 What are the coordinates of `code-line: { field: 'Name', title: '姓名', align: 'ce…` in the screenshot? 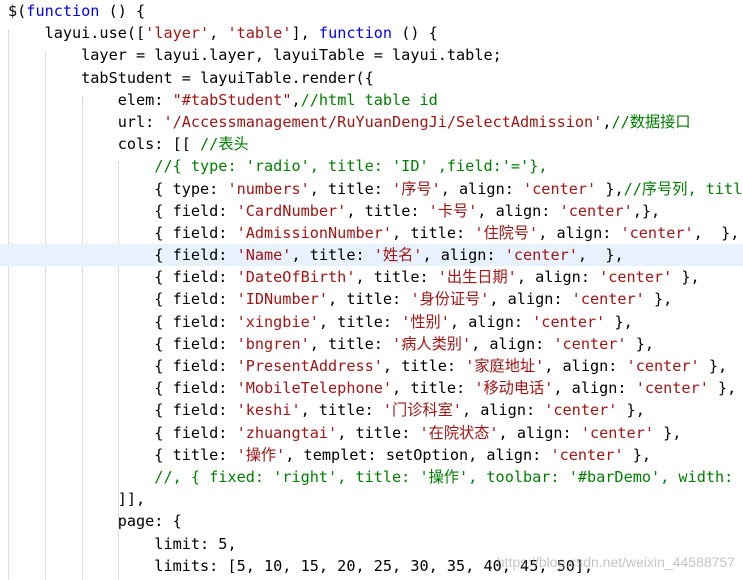 It's located at (371, 255).